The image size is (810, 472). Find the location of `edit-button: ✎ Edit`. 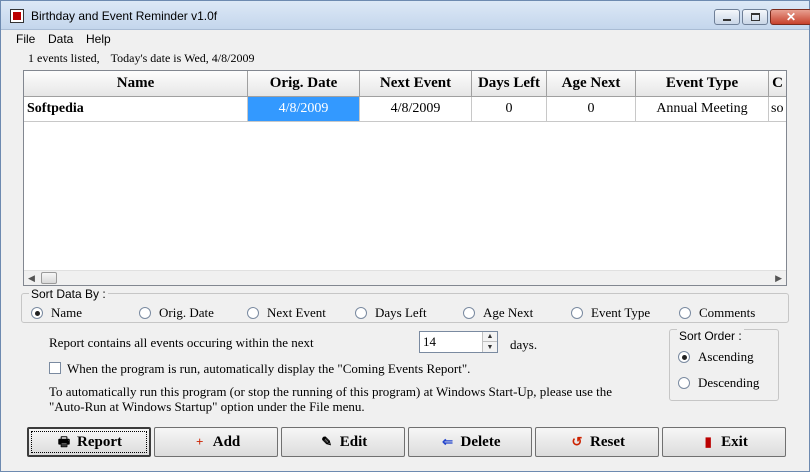

edit-button: ✎ Edit is located at coordinates (343, 442).